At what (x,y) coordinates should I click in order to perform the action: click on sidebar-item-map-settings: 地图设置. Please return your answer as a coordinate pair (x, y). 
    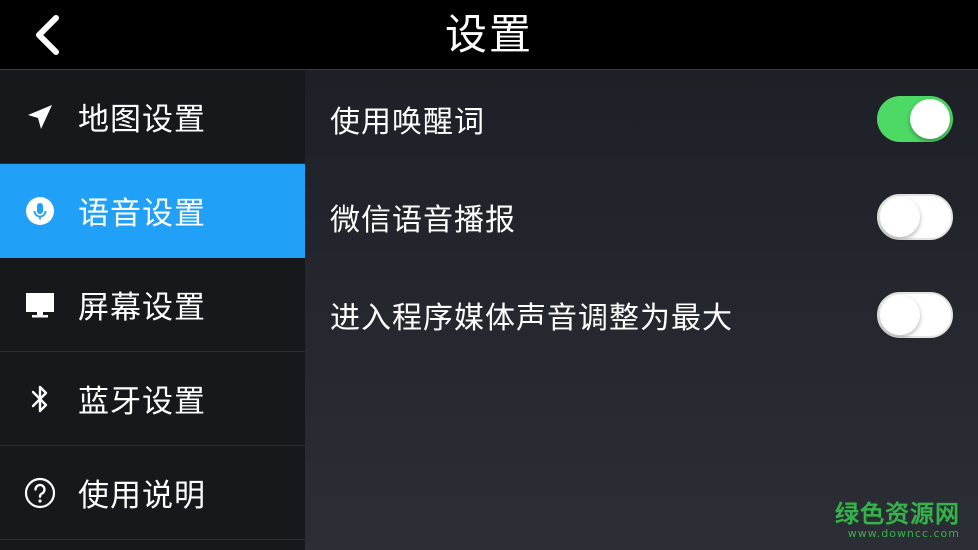
    Looking at the image, I should click on (152, 117).